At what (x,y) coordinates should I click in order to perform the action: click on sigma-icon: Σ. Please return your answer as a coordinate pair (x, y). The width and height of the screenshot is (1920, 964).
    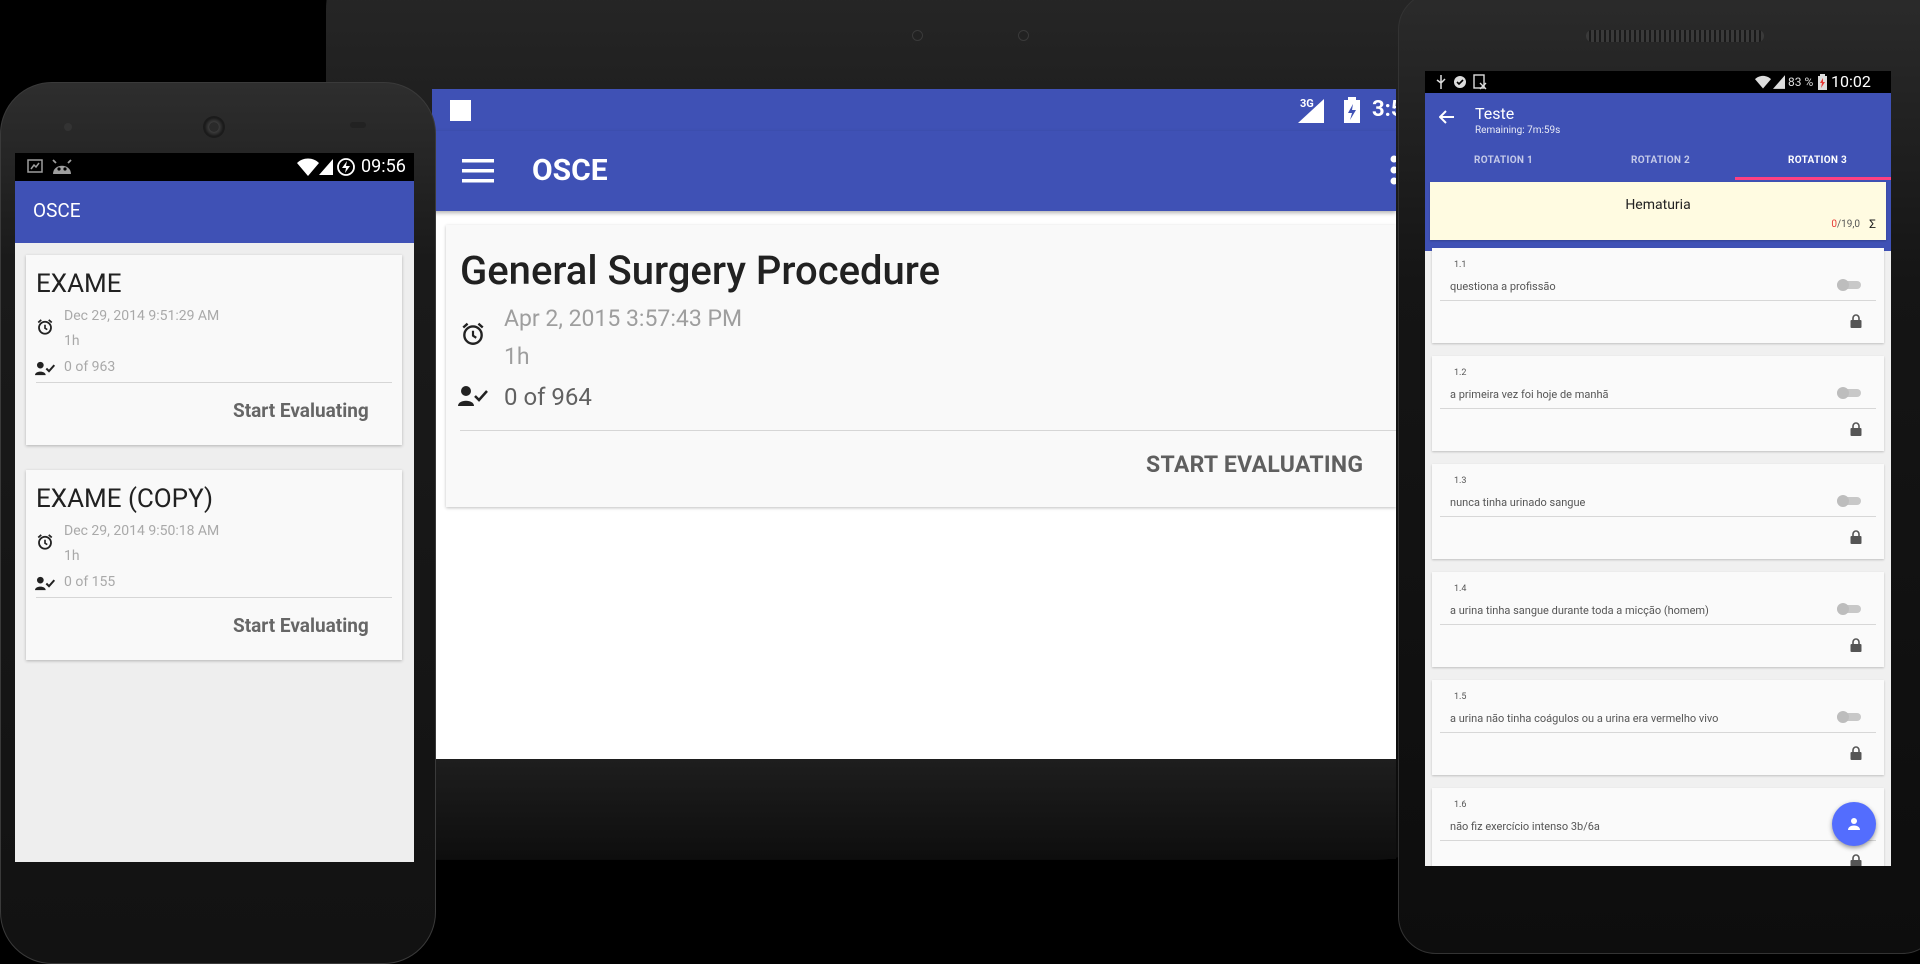
    Looking at the image, I should click on (1872, 224).